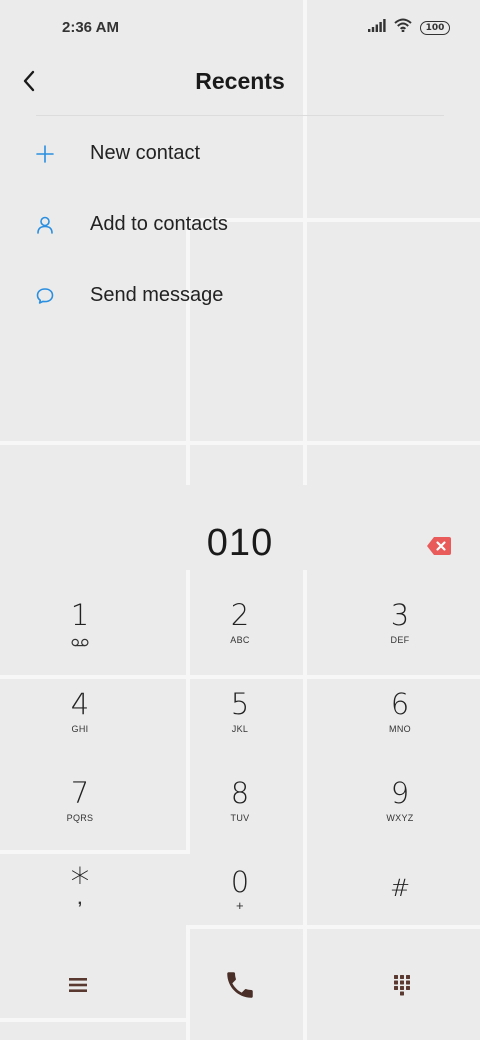 Image resolution: width=480 pixels, height=1040 pixels. What do you see at coordinates (80, 643) in the screenshot?
I see `voicemail-icon` at bounding box center [80, 643].